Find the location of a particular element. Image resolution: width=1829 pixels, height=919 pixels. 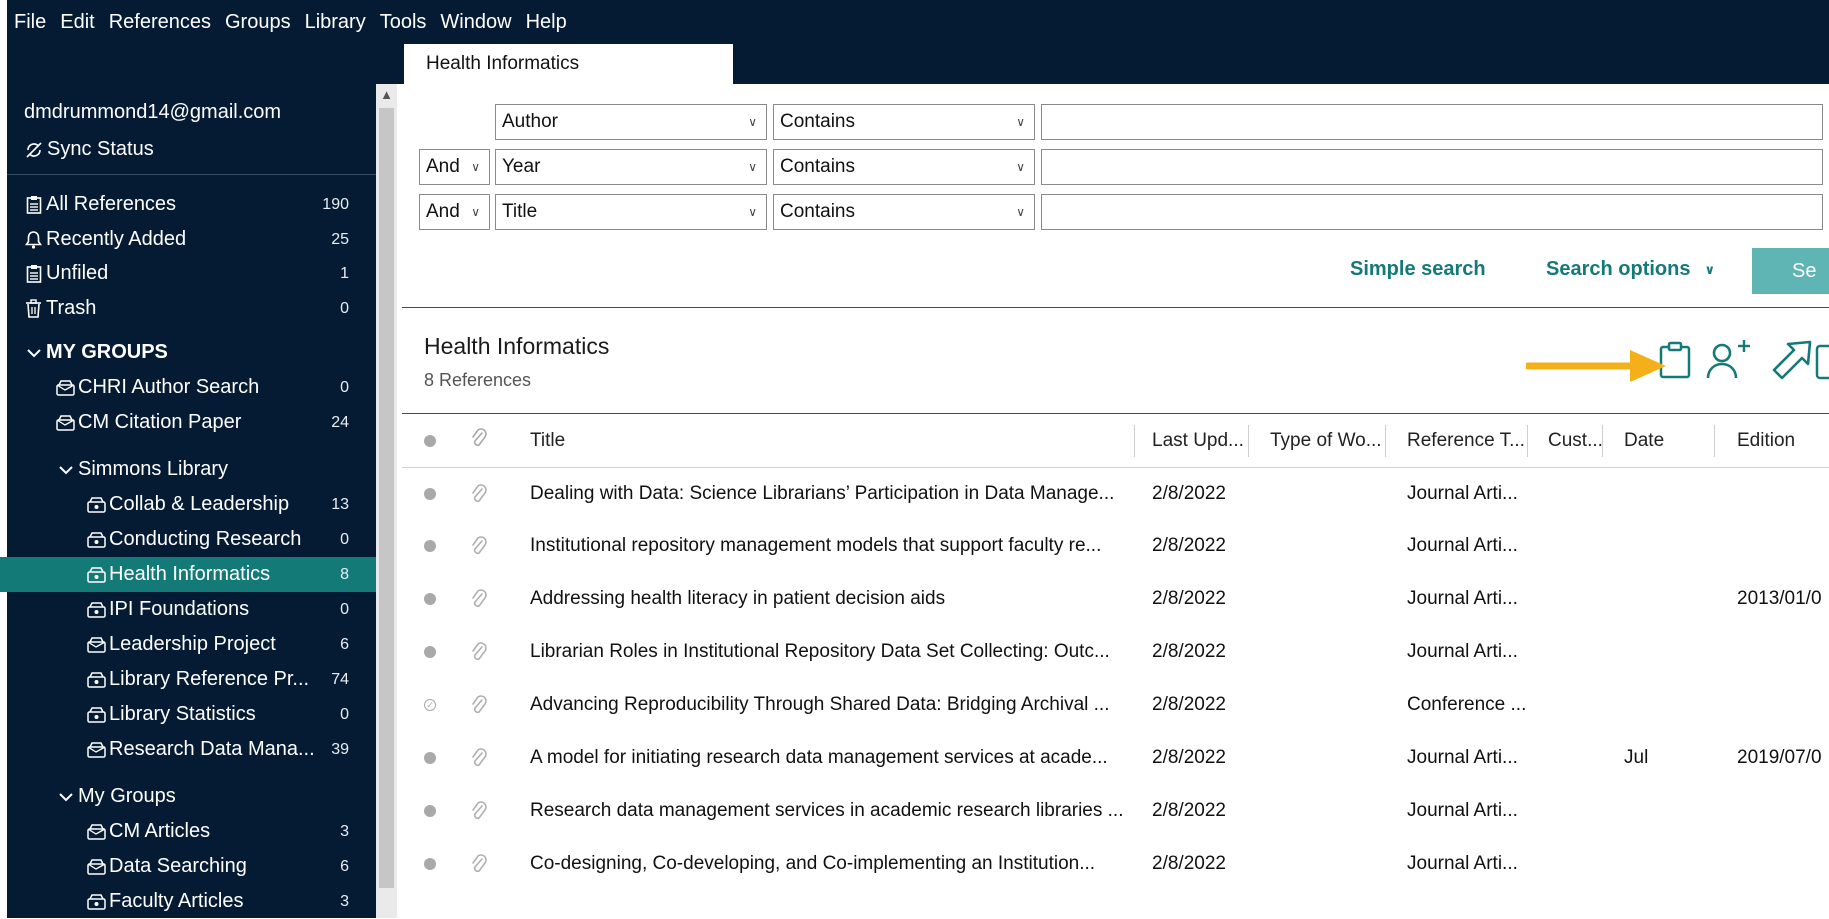

sync-status: Sync Status is located at coordinates (89, 149).